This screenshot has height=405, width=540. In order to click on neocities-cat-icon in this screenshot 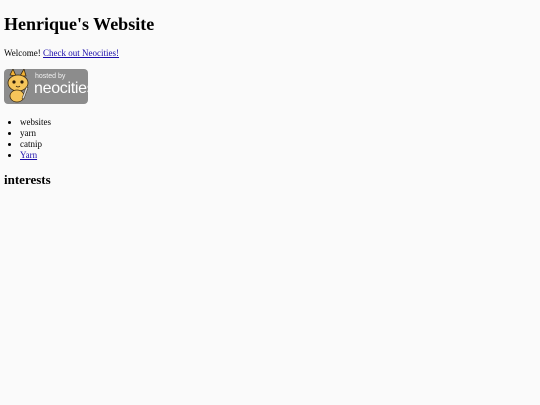, I will do `click(18, 86)`.